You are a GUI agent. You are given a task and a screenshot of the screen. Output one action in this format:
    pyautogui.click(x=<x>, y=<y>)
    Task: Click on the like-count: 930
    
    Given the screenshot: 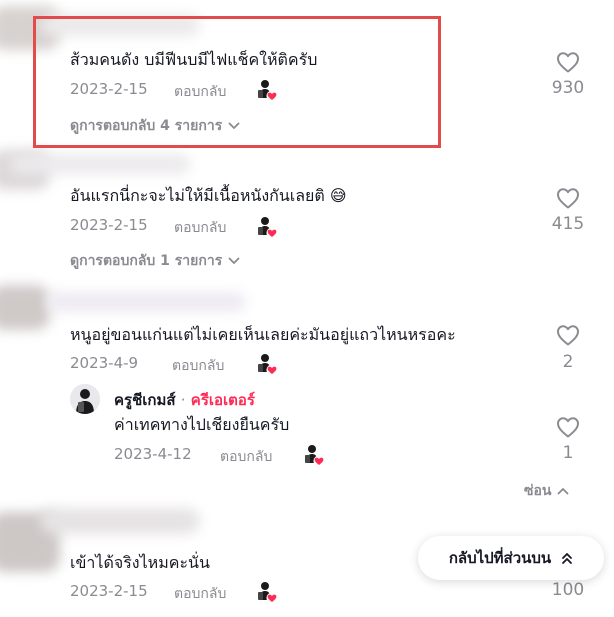 What is the action you would take?
    pyautogui.click(x=568, y=88)
    